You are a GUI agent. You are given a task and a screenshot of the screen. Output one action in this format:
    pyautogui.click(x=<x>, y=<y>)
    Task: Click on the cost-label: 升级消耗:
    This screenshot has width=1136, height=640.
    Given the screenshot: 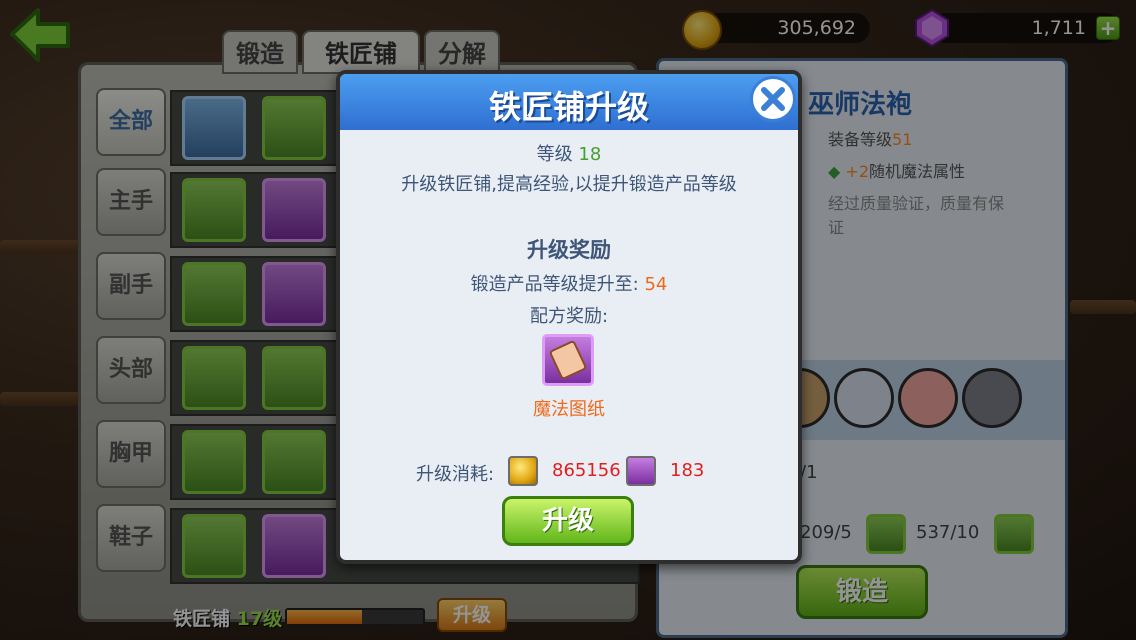 What is the action you would take?
    pyautogui.click(x=455, y=474)
    